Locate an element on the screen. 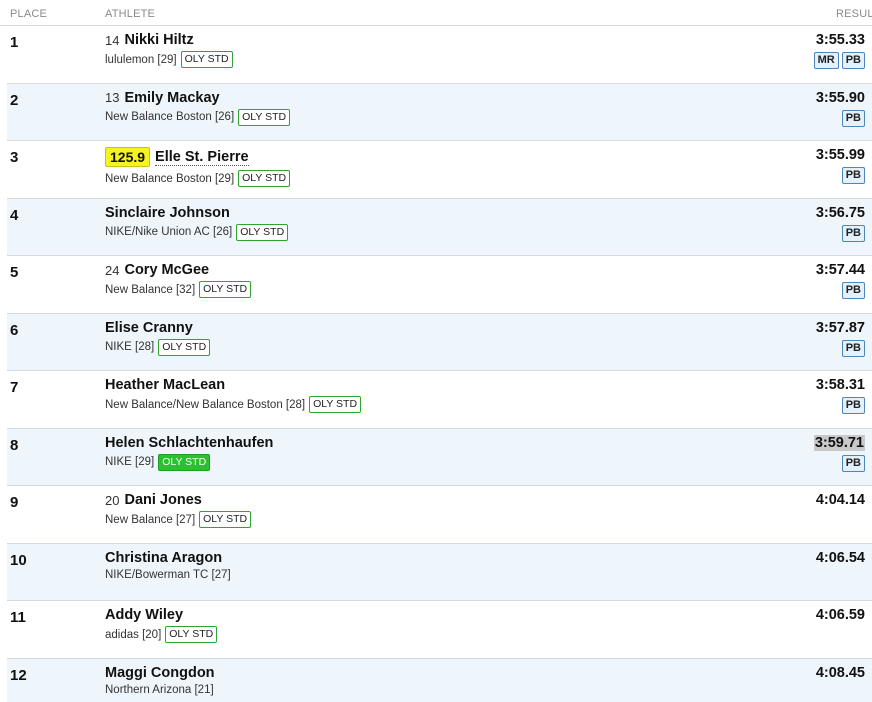  oly-std-badge-highlighted: OLY STD is located at coordinates (184, 462).